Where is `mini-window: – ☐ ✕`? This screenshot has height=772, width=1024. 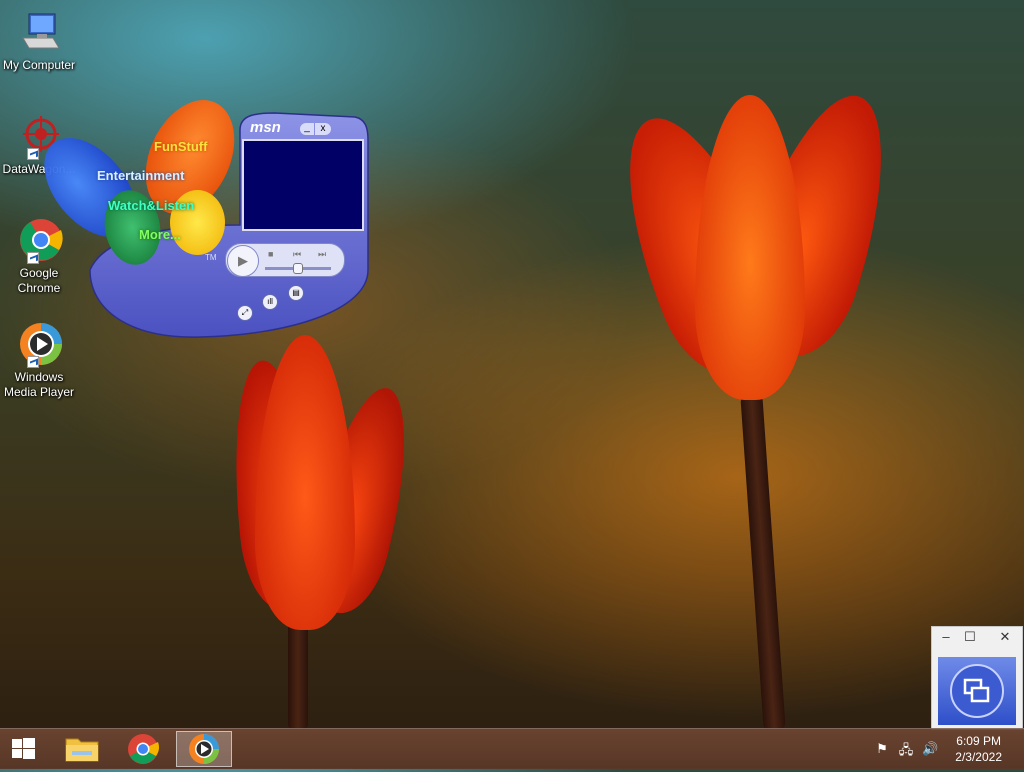 mini-window: – ☐ ✕ is located at coordinates (977, 678).